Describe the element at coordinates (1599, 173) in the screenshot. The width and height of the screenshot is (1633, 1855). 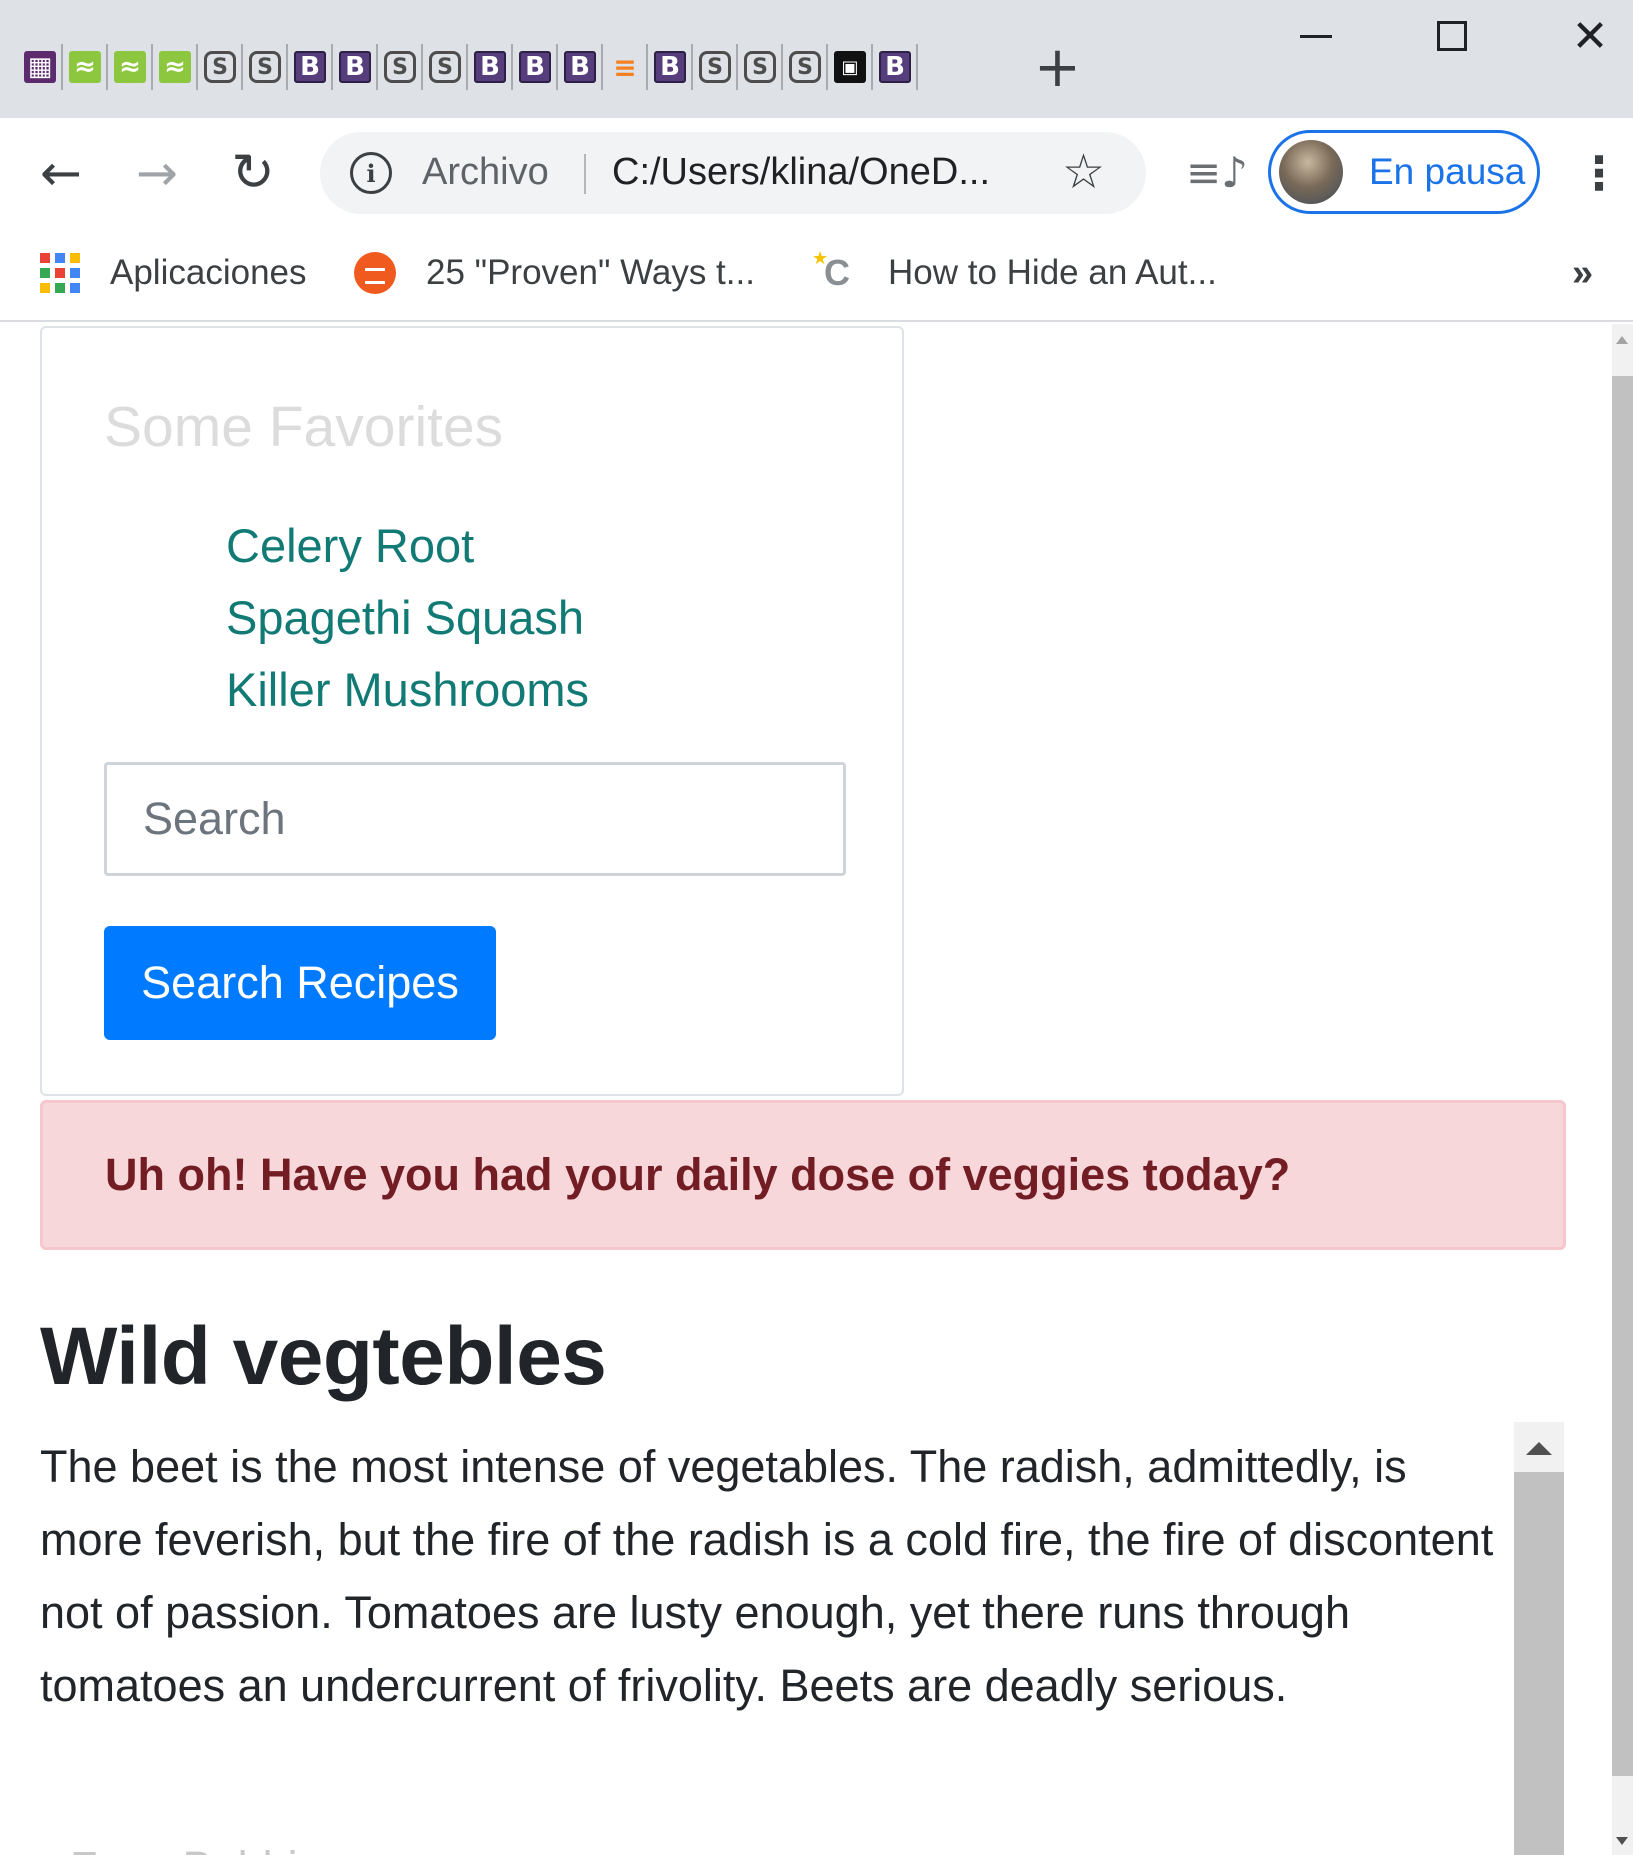
I see `kebab-menu-icon: ⋮` at that location.